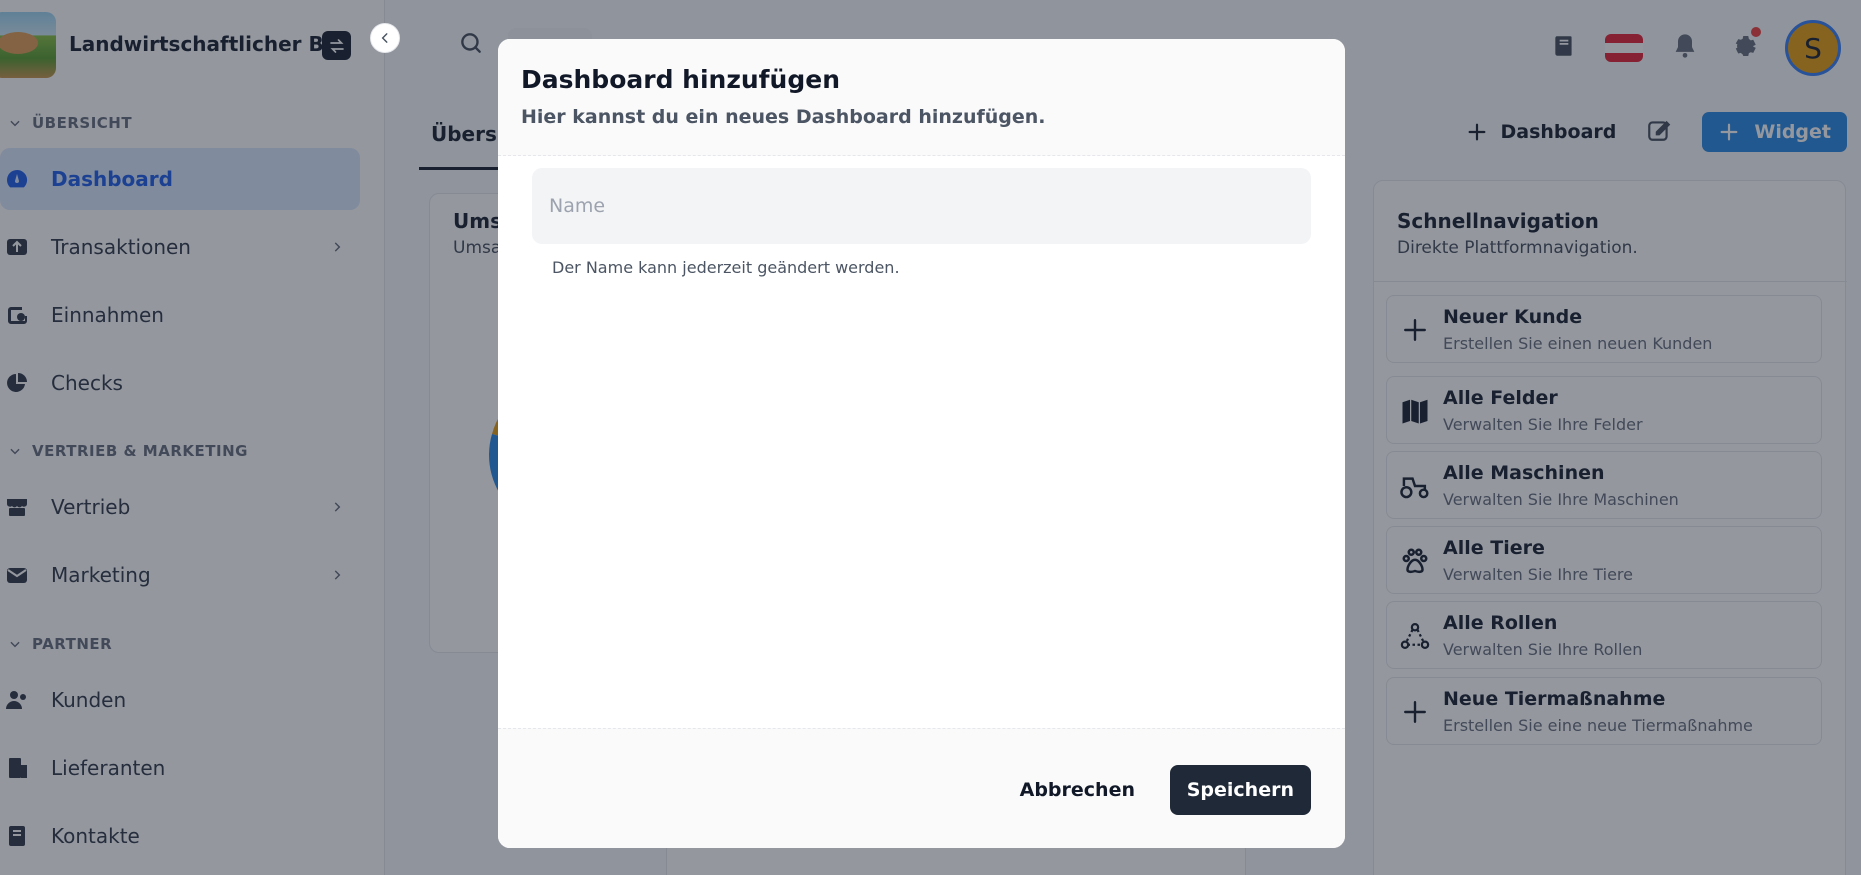 This screenshot has width=1861, height=875. I want to click on dialog-footer: Abbrechen Speichern, so click(921, 788).